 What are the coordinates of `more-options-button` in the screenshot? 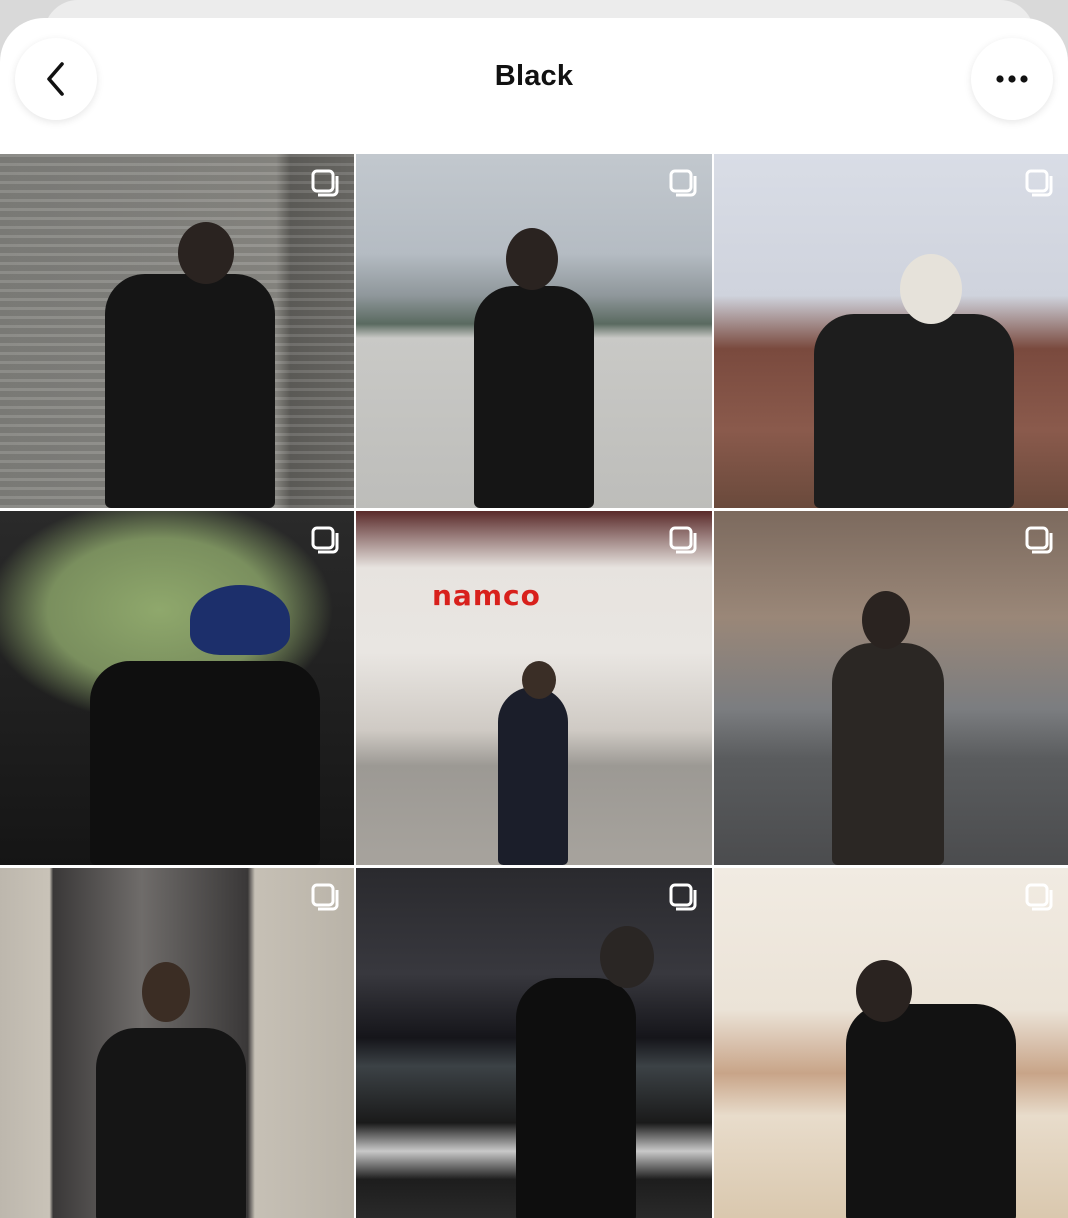 It's located at (1012, 79).